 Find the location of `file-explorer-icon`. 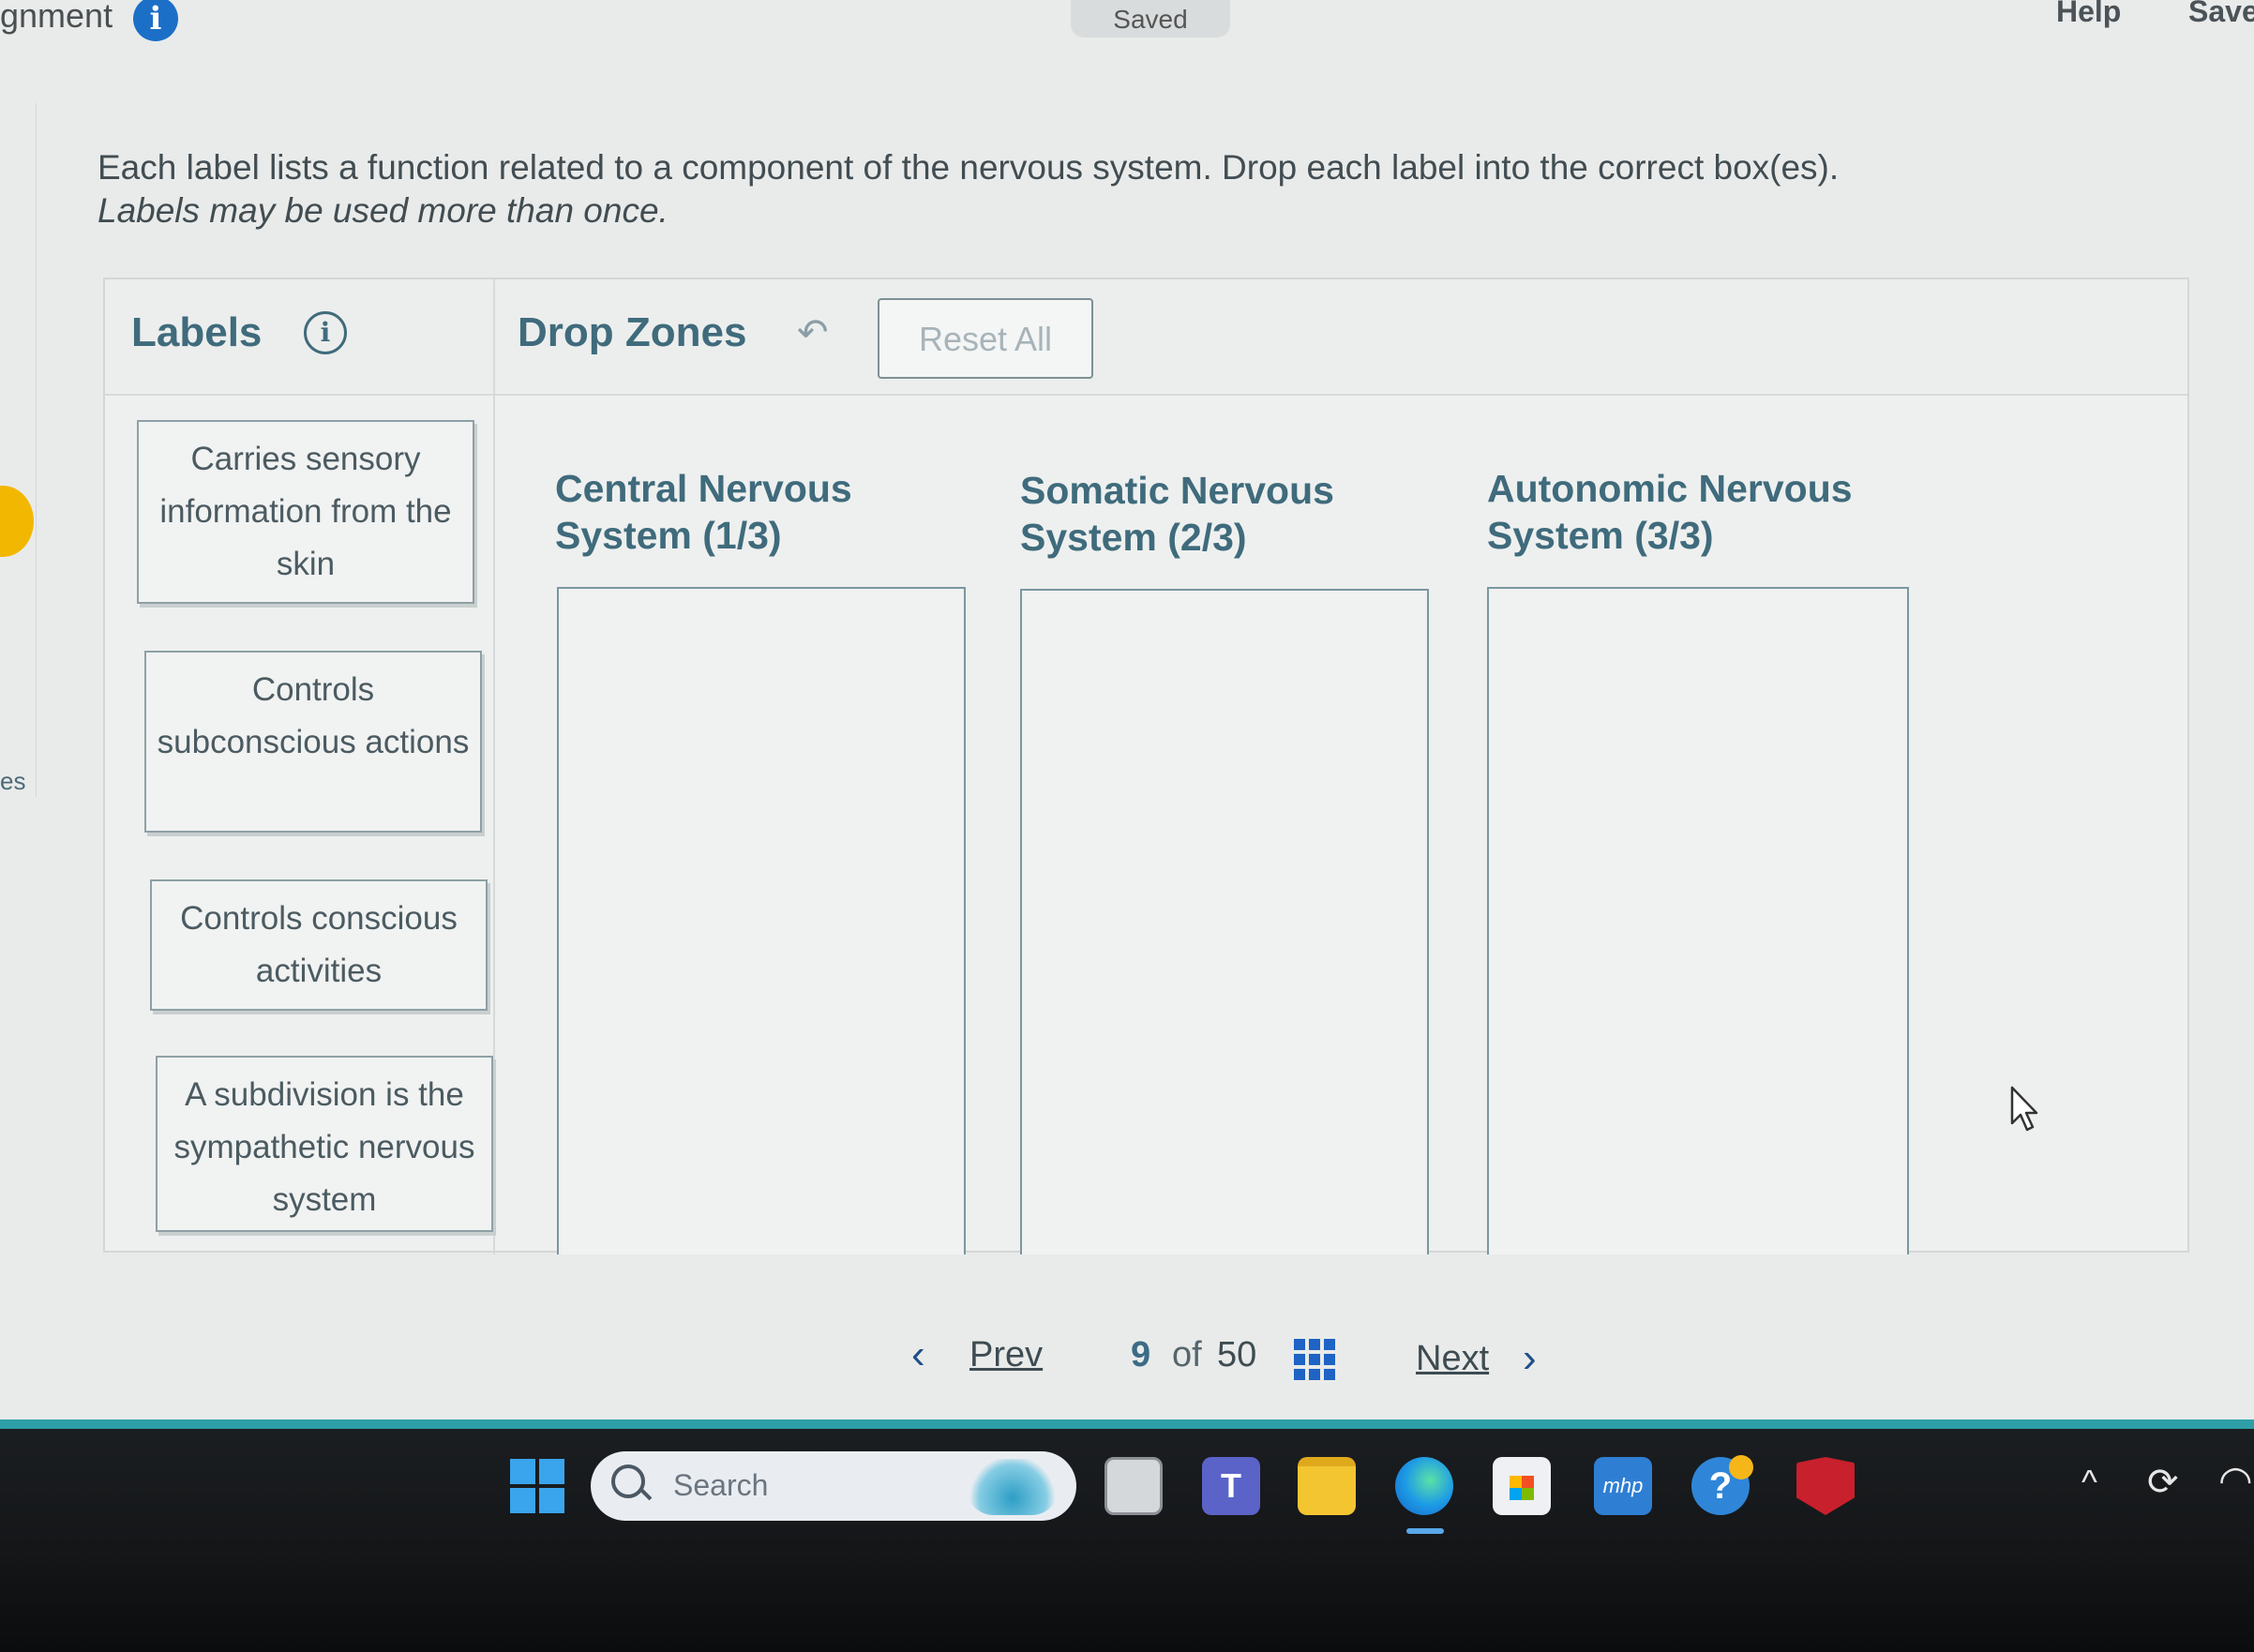

file-explorer-icon is located at coordinates (1327, 1486).